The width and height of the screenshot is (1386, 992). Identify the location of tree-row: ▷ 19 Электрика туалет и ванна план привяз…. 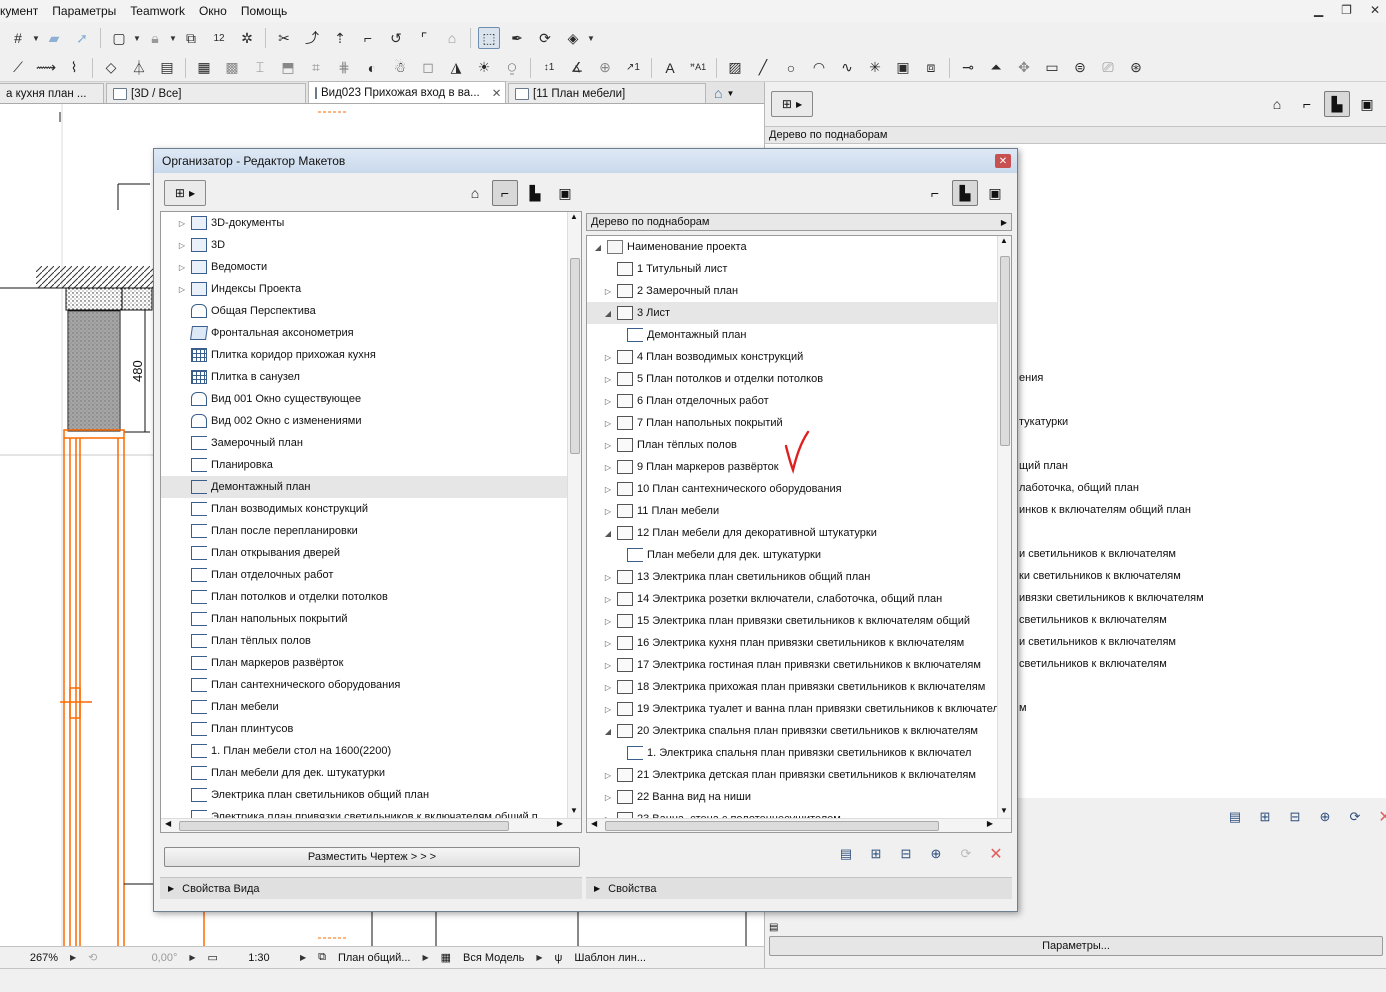
(799, 709).